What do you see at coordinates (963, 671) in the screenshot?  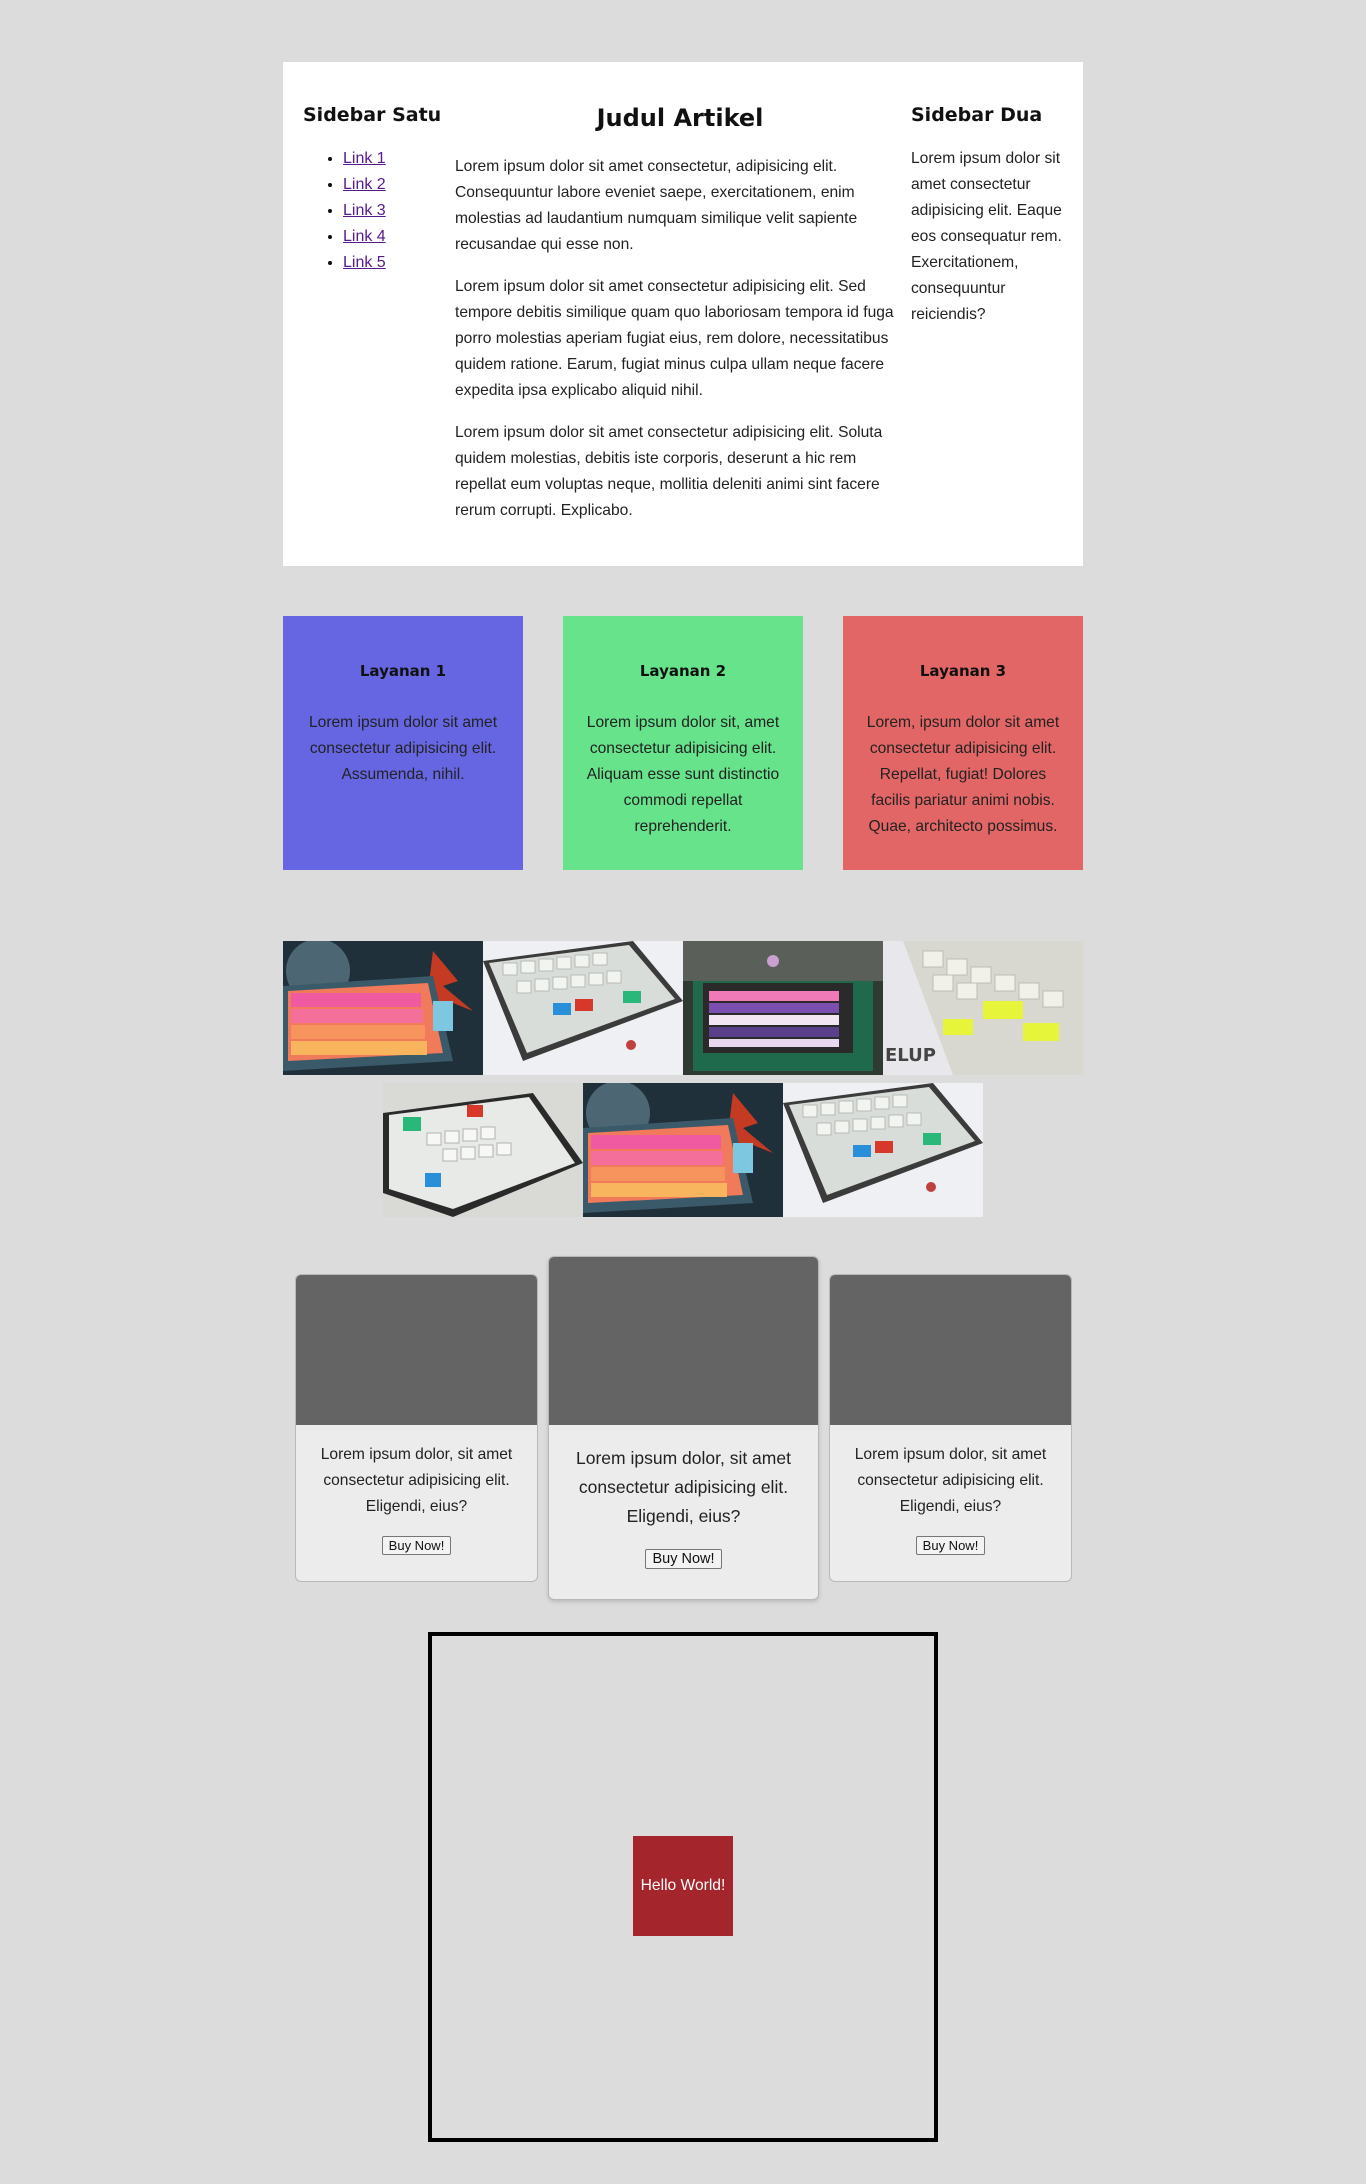 I see `service-title: Layanan 3` at bounding box center [963, 671].